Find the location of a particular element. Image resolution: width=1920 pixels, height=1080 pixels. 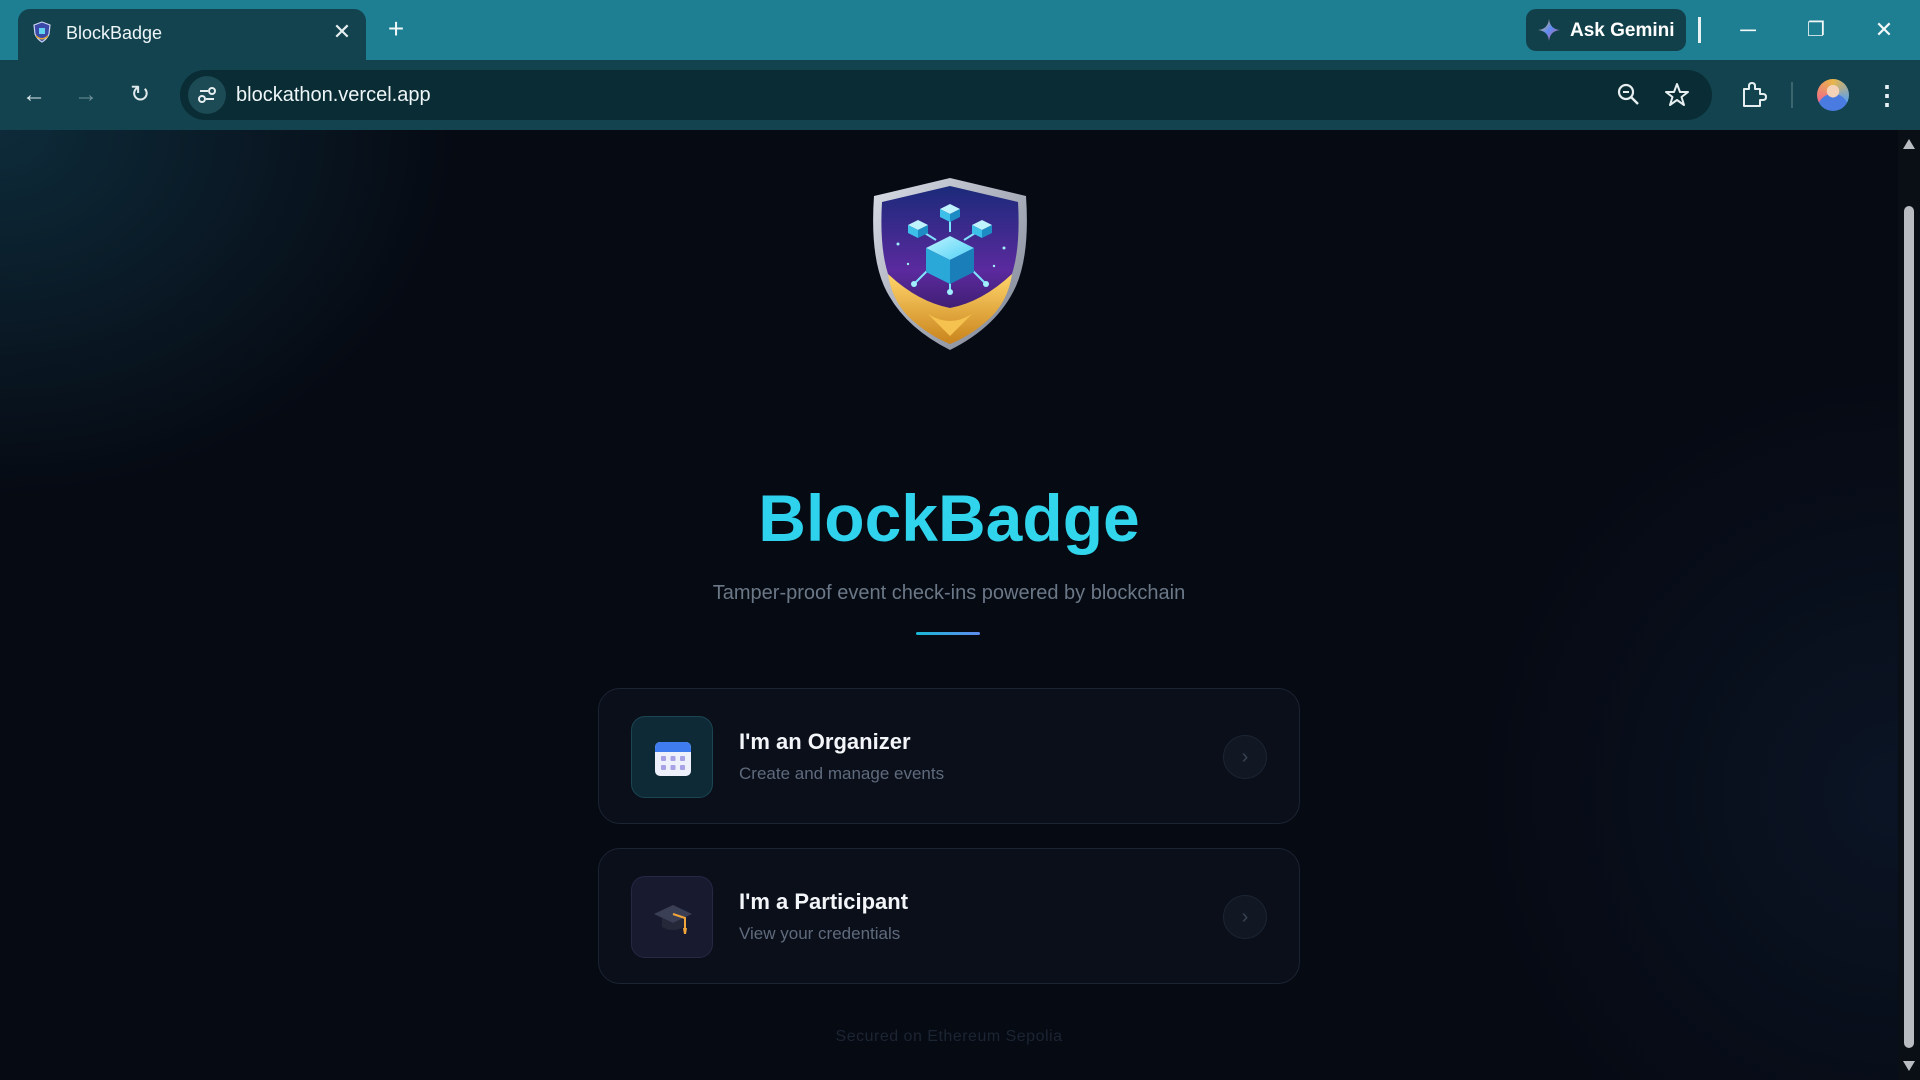

profile-avatar is located at coordinates (1833, 95).